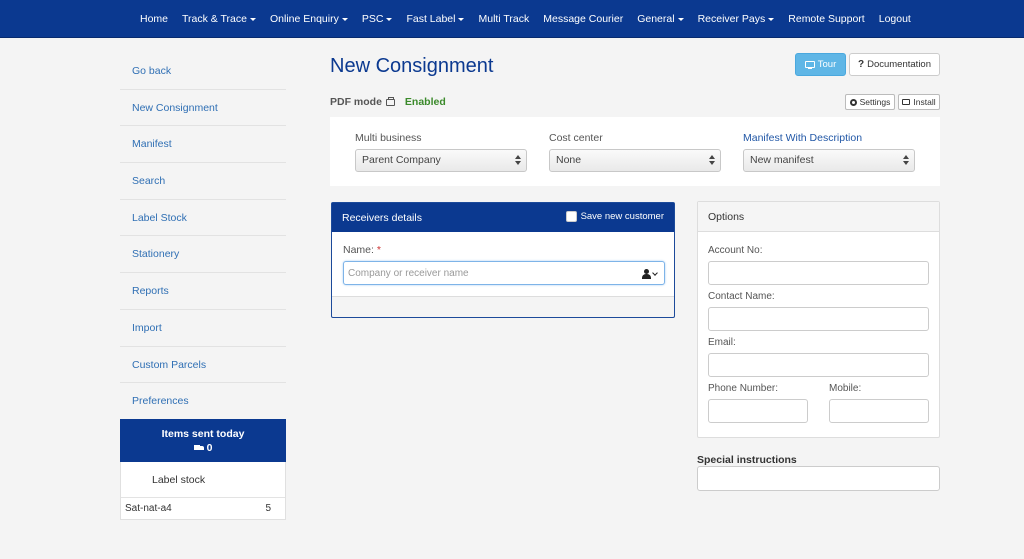 This screenshot has width=1024, height=559. What do you see at coordinates (571, 216) in the screenshot?
I see `checkbox-icon` at bounding box center [571, 216].